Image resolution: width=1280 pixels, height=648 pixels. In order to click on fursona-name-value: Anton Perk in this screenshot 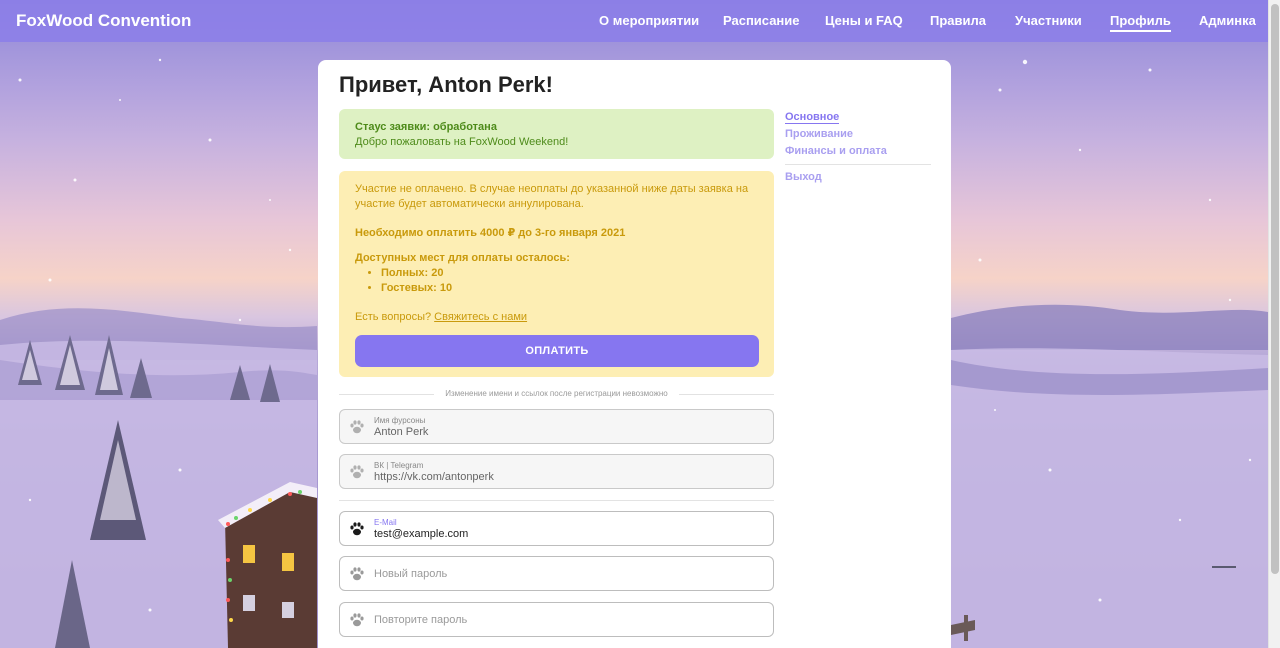, I will do `click(401, 432)`.